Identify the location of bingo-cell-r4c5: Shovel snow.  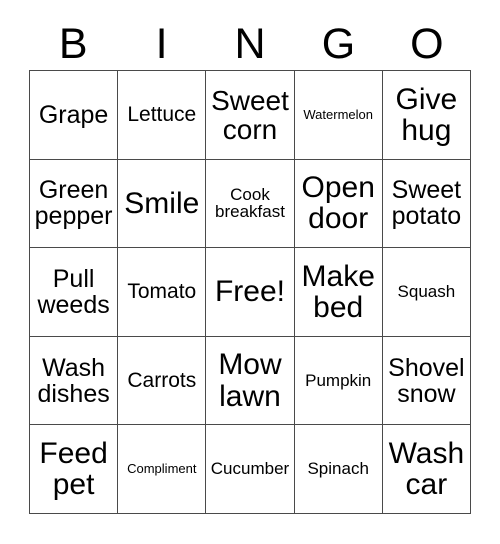
(426, 381).